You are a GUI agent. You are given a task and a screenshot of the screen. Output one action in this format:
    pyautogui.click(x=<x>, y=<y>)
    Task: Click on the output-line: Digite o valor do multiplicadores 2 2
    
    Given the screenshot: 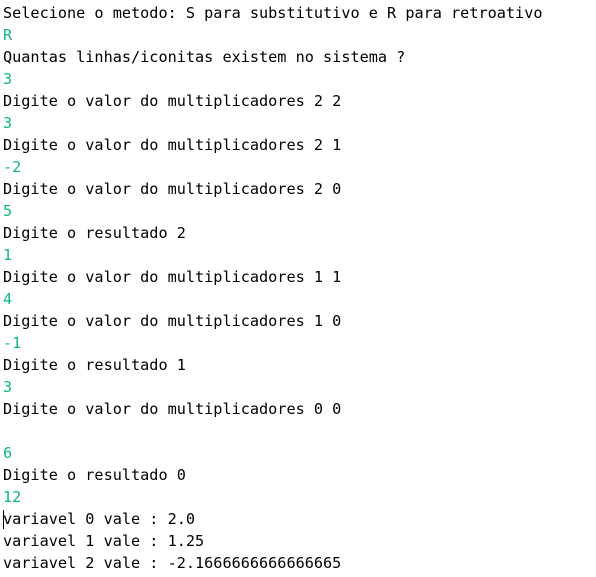 What is the action you would take?
    pyautogui.click(x=172, y=101)
    